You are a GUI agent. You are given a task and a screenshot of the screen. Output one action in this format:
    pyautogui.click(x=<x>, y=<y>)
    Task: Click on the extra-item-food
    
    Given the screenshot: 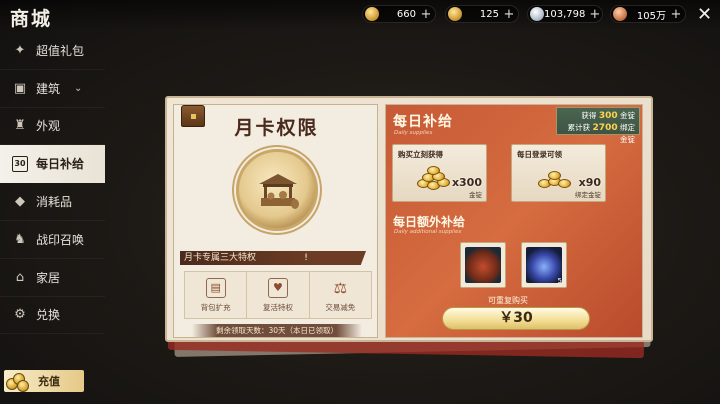 What is the action you would take?
    pyautogui.click(x=483, y=265)
    